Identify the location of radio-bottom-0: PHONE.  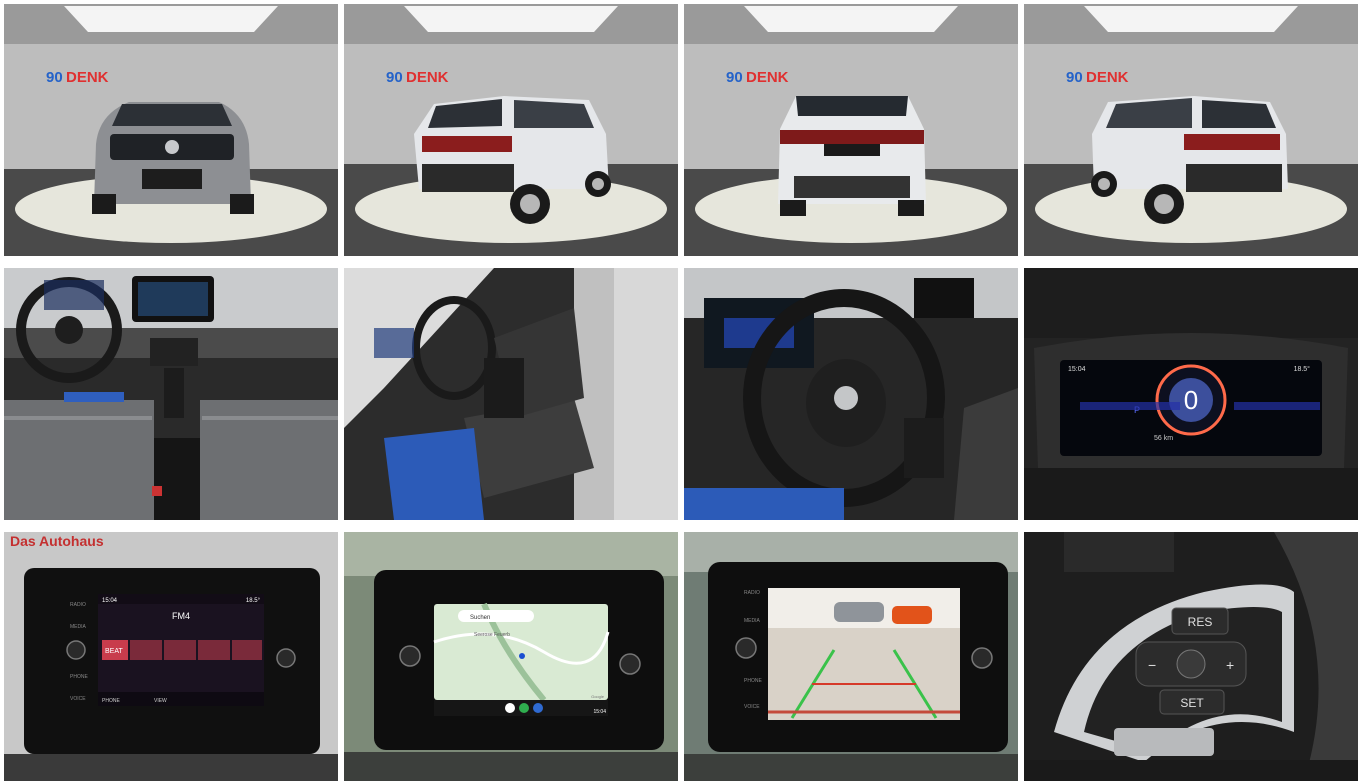
(111, 701).